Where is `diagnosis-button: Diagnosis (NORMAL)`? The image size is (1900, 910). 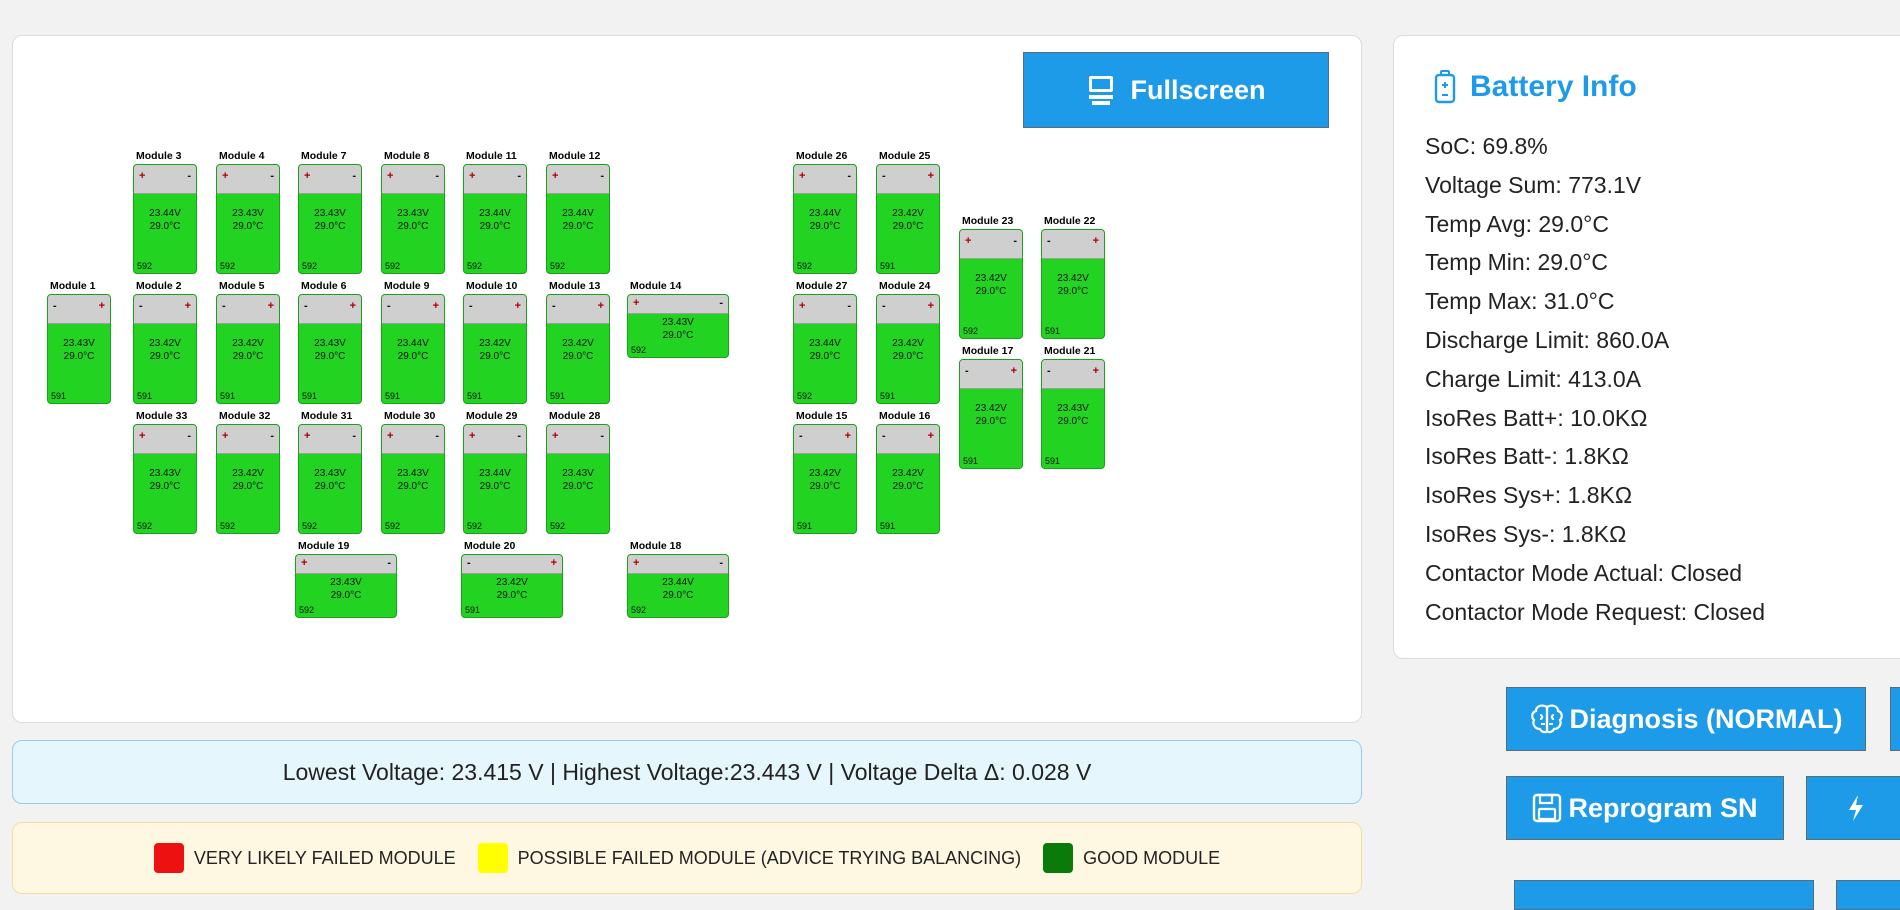
diagnosis-button: Diagnosis (NORMAL) is located at coordinates (1686, 719).